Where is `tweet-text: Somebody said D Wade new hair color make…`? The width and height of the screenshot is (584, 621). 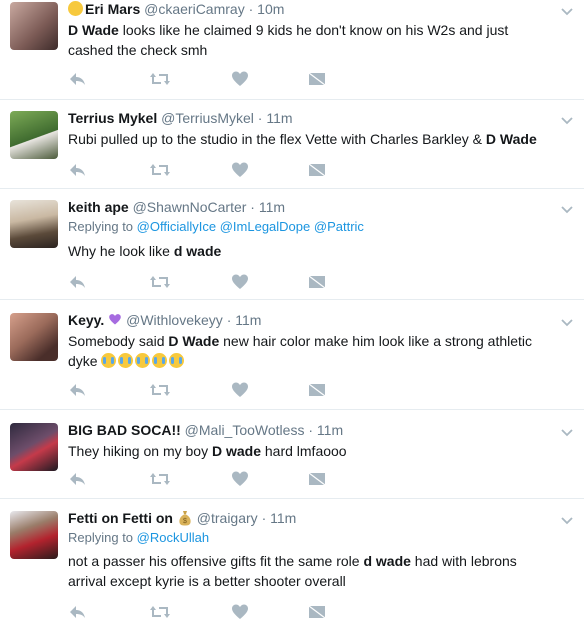 tweet-text: Somebody said D Wade new hair color make… is located at coordinates (311, 351).